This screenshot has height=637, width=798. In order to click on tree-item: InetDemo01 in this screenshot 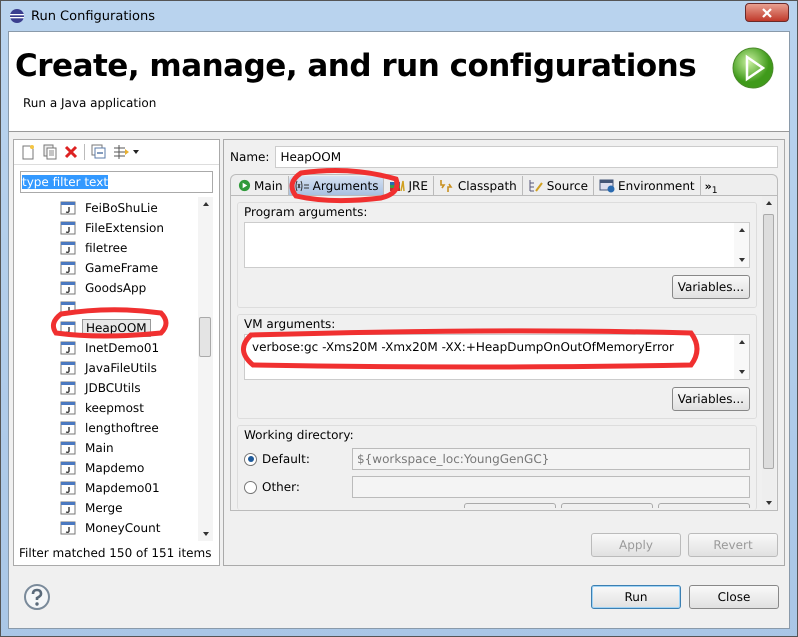, I will do `click(122, 348)`.